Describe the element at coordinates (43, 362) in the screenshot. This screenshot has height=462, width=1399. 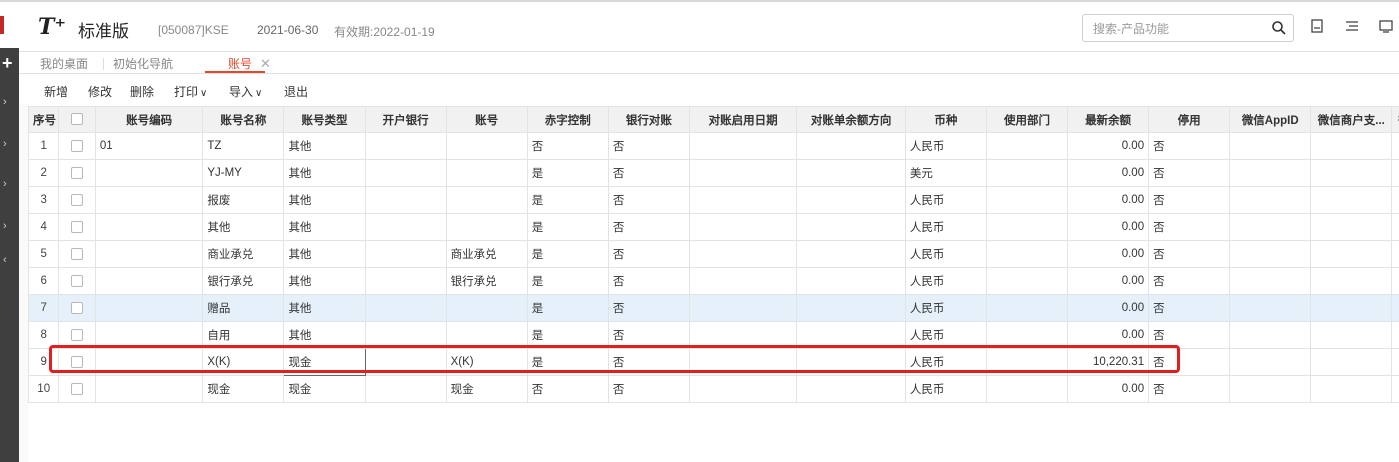
I see `row-index-cell: 9` at that location.